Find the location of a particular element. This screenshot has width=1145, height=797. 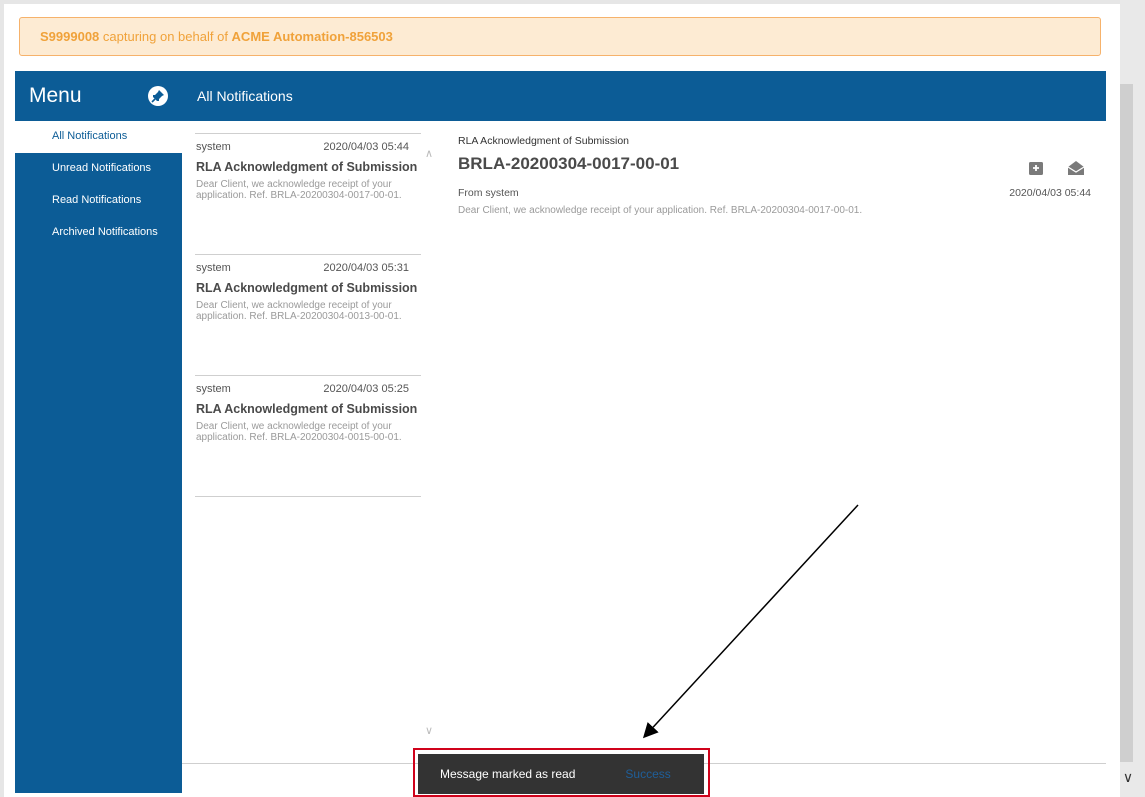

sidebar-item-unread-notifications: Unread Notifications is located at coordinates (98, 169).